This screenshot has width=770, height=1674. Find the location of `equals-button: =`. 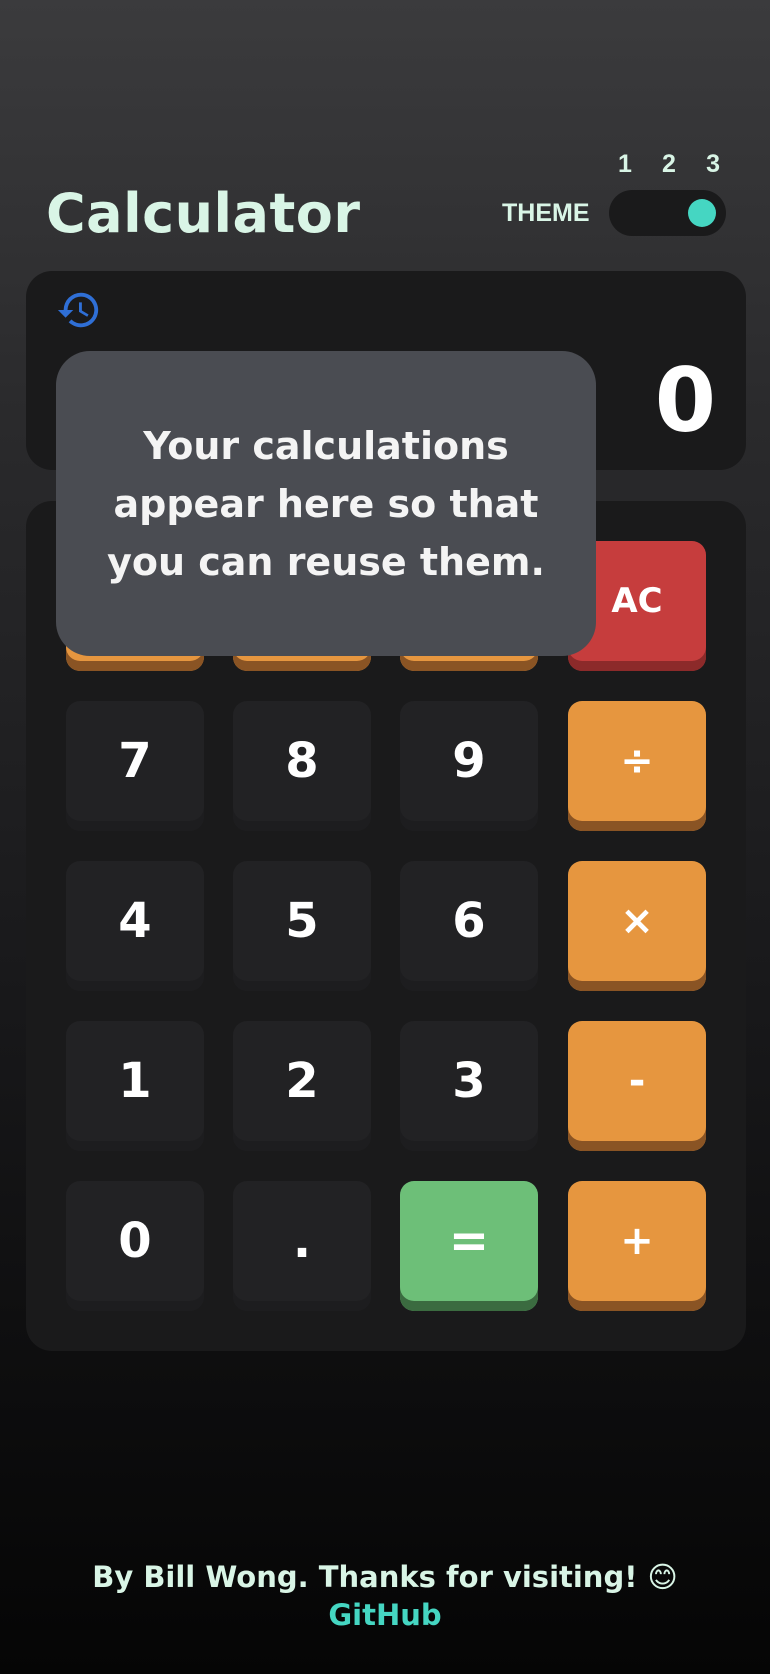

equals-button: = is located at coordinates (469, 1246).